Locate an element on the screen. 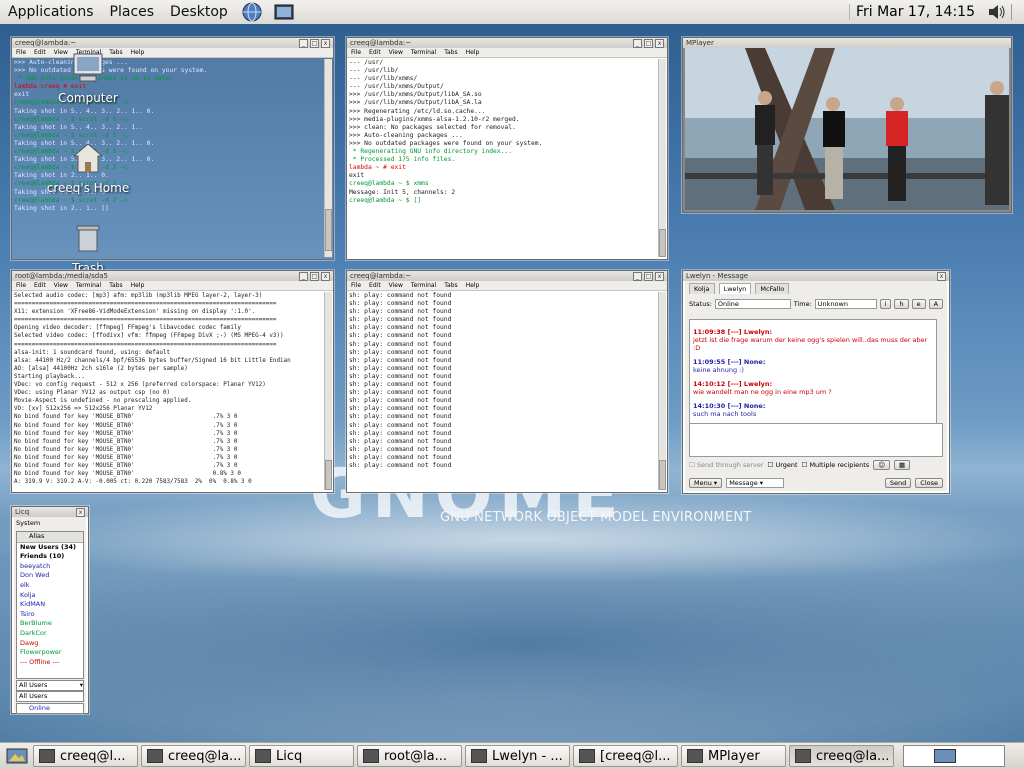 The width and height of the screenshot is (1024, 769). status-selector: Online is located at coordinates (50, 708).